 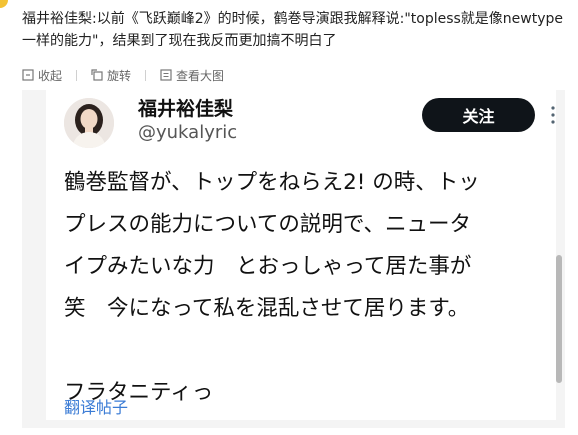 I want to click on view-large-icon, so click(x=166, y=75).